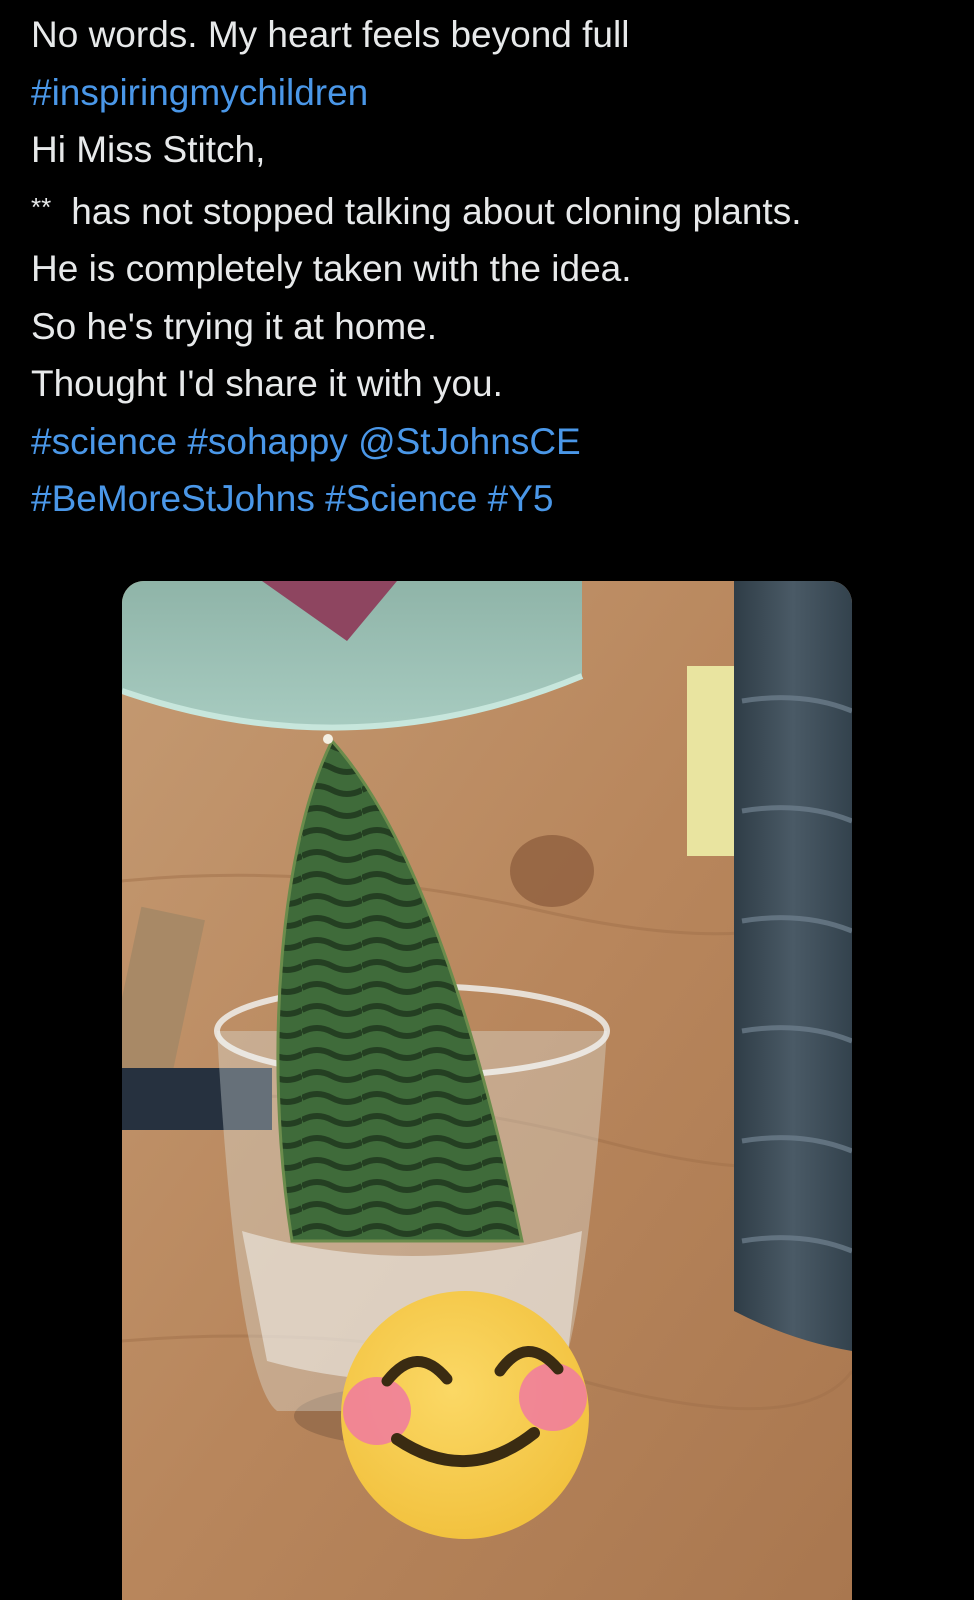 This screenshot has width=974, height=1600. What do you see at coordinates (331, 268) in the screenshot?
I see `tweet-line-5: He is completely taken with the idea.` at bounding box center [331, 268].